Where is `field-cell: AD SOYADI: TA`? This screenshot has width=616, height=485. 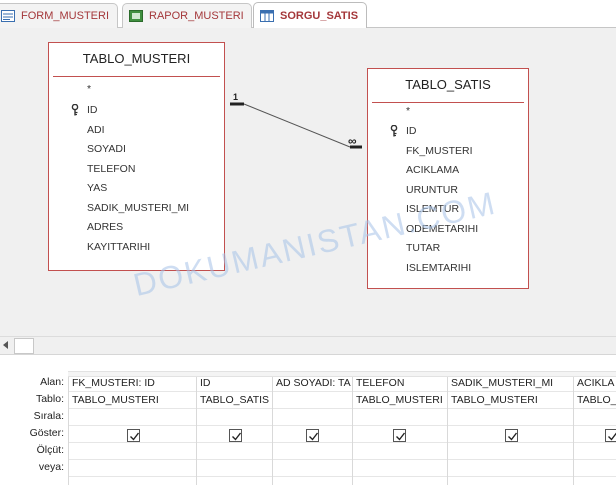 field-cell: AD SOYADI: TA is located at coordinates (314, 383).